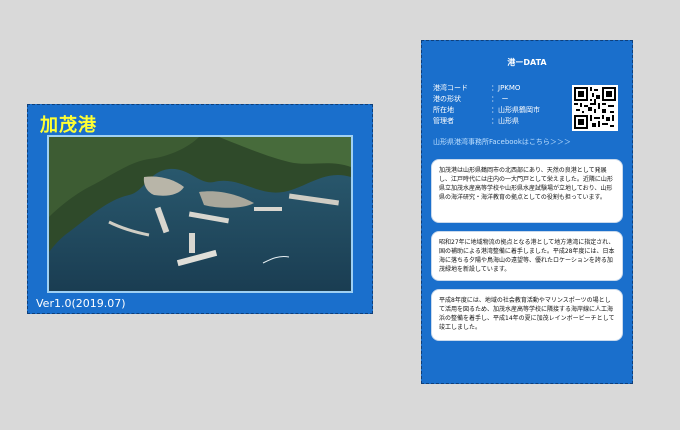  What do you see at coordinates (527, 62) in the screenshot?
I see `port-data-title: 港ーDATA` at bounding box center [527, 62].